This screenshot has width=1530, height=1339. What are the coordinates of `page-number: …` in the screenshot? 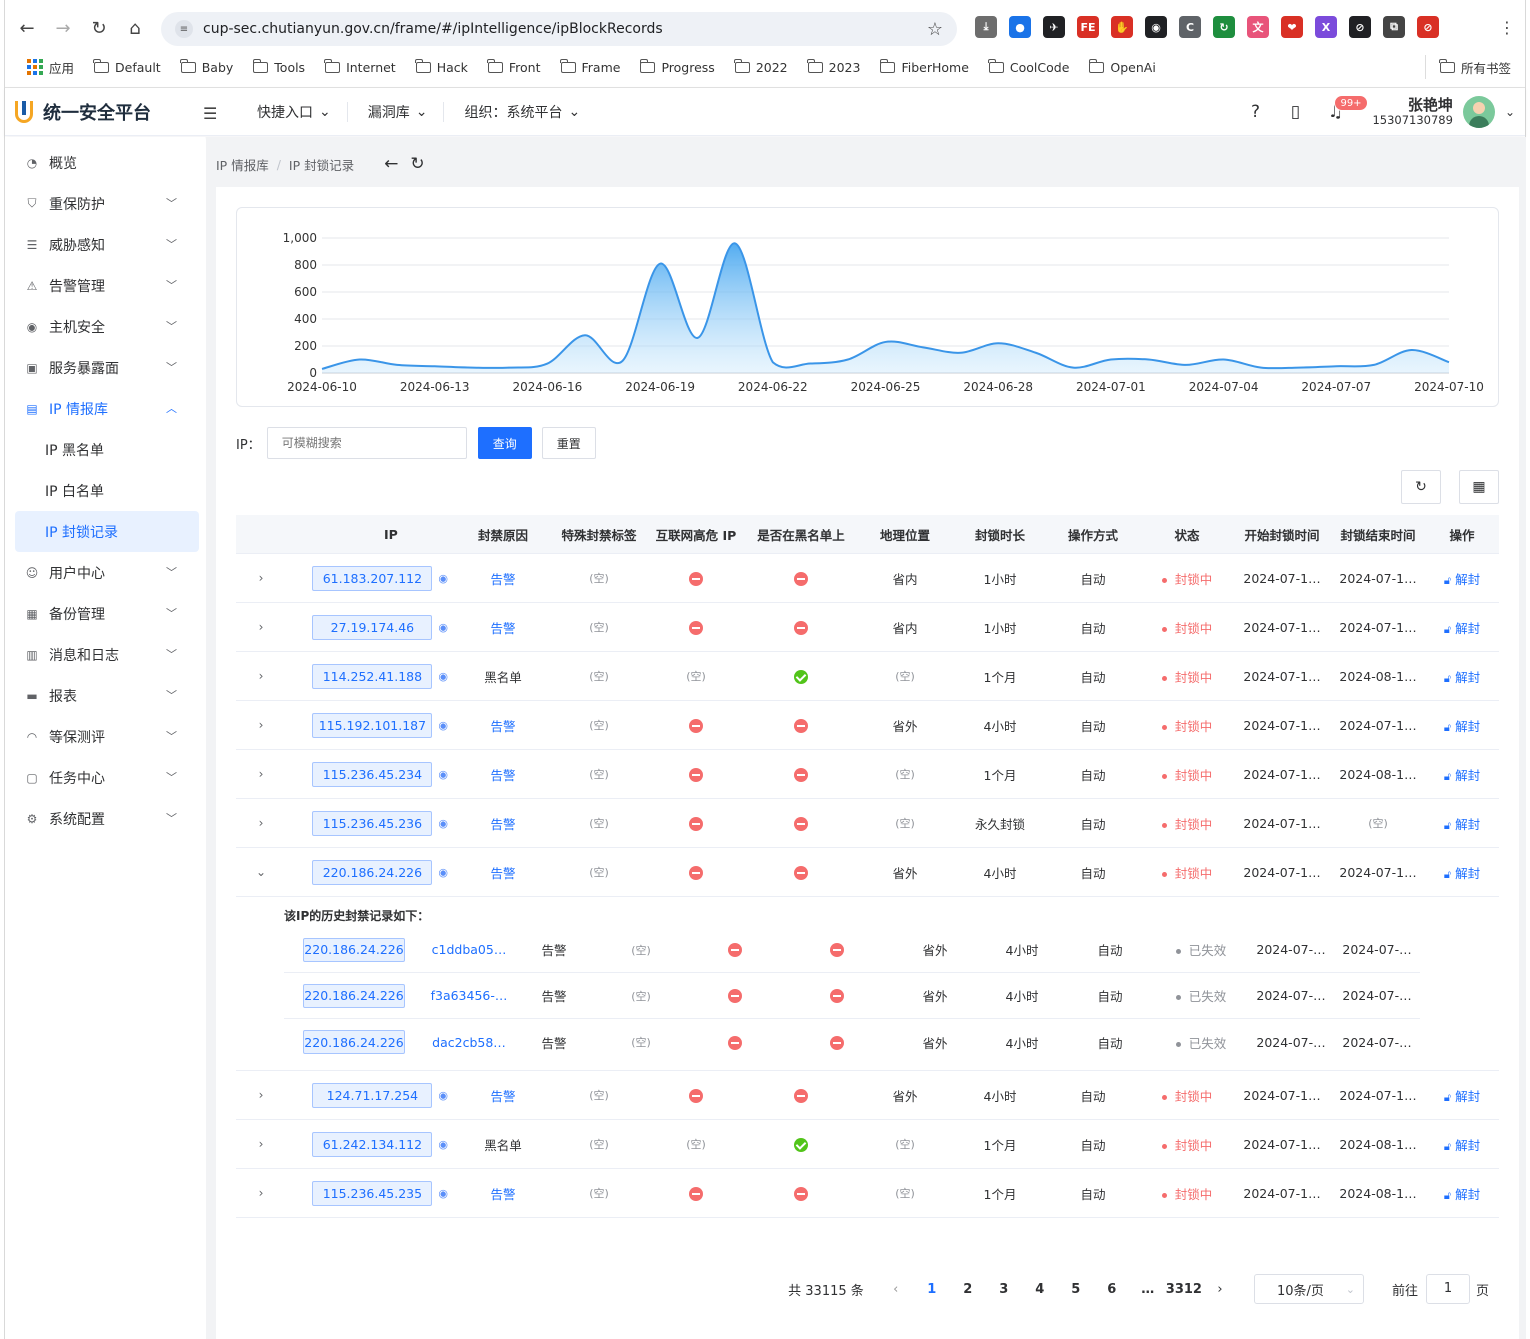 It's located at (1148, 1289).